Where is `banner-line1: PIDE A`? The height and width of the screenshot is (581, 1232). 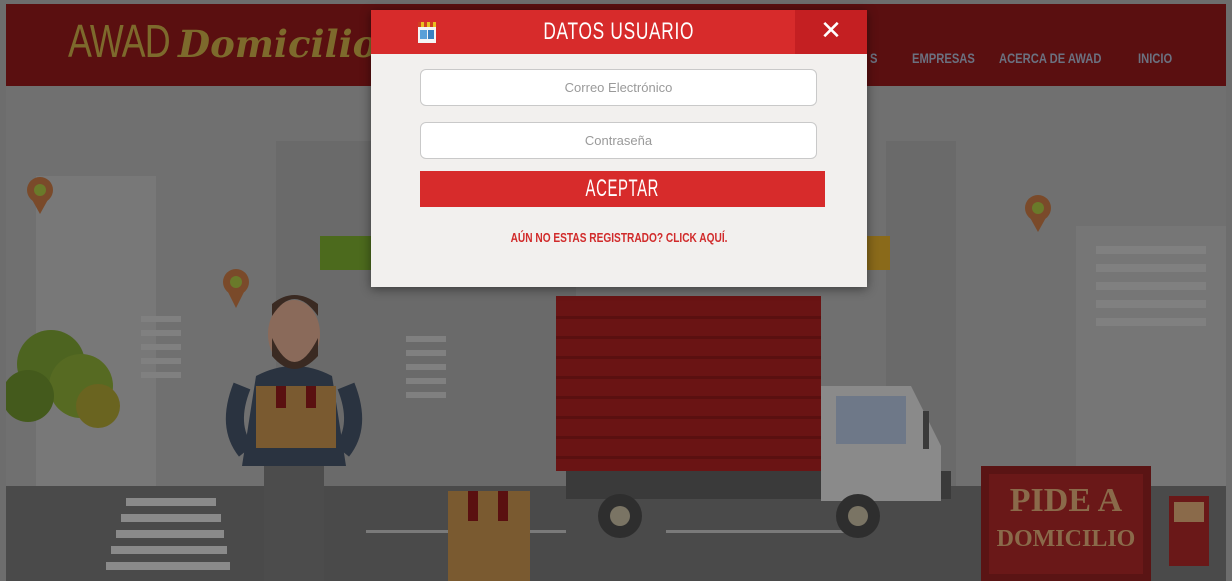
banner-line1: PIDE A is located at coordinates (1066, 500).